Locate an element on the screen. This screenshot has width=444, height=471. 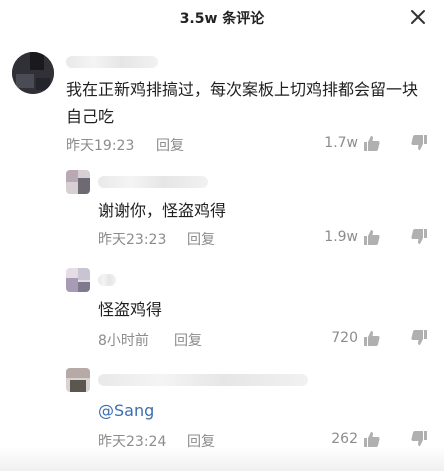
like-count: 1.7w is located at coordinates (341, 143).